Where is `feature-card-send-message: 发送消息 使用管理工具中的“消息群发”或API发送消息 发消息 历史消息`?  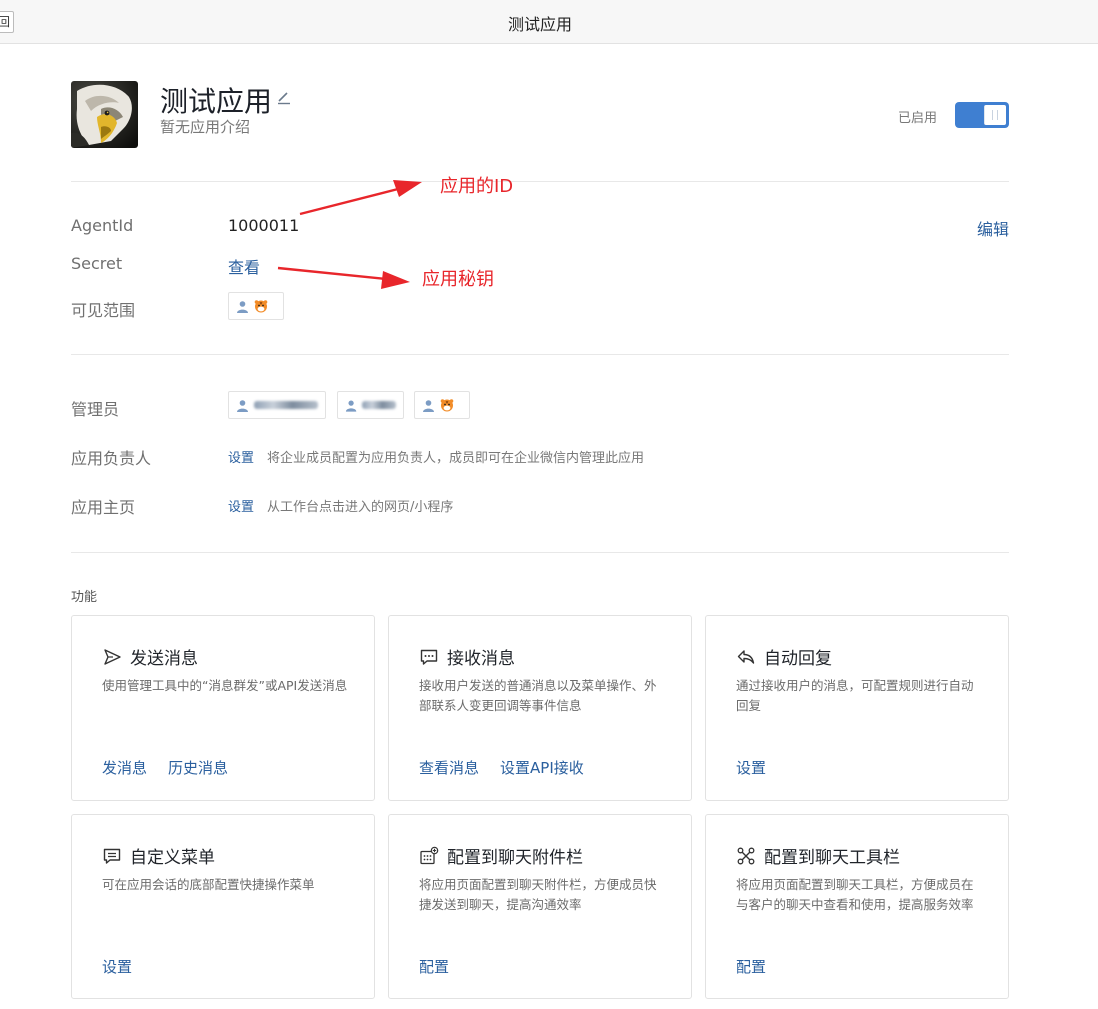
feature-card-send-message: 发送消息 使用管理工具中的“消息群发”或API发送消息 发消息 历史消息 is located at coordinates (223, 708).